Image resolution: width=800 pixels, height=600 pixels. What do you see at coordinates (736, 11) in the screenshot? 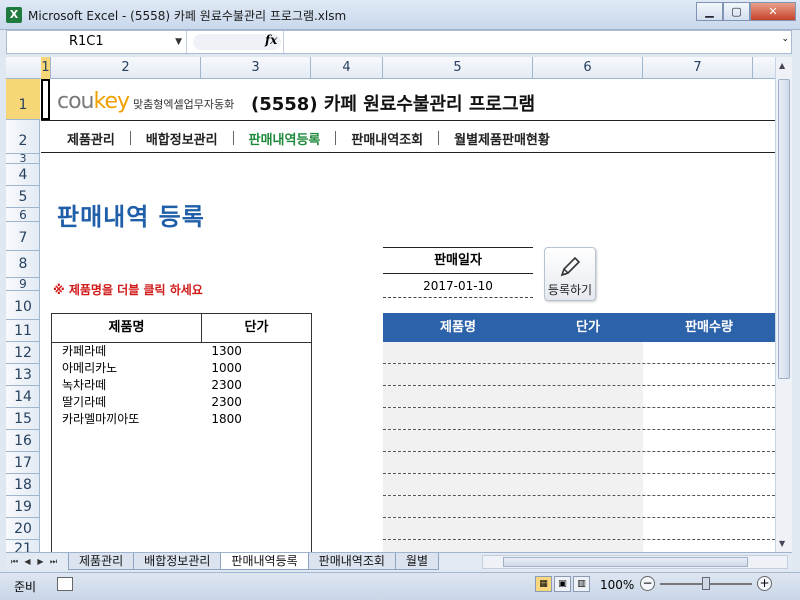
I see `maximize-button: ▢` at bounding box center [736, 11].